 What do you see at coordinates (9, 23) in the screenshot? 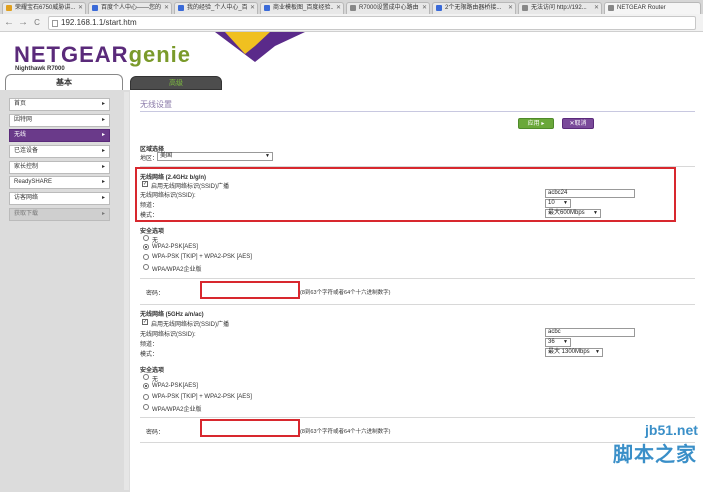
I see `back-icon: ←` at bounding box center [9, 23].